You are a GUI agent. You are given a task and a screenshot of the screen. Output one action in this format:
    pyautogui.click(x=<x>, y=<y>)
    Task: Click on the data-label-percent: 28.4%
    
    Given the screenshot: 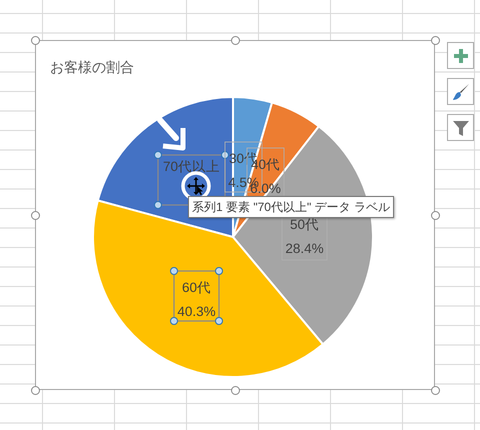 What is the action you would take?
    pyautogui.click(x=304, y=248)
    